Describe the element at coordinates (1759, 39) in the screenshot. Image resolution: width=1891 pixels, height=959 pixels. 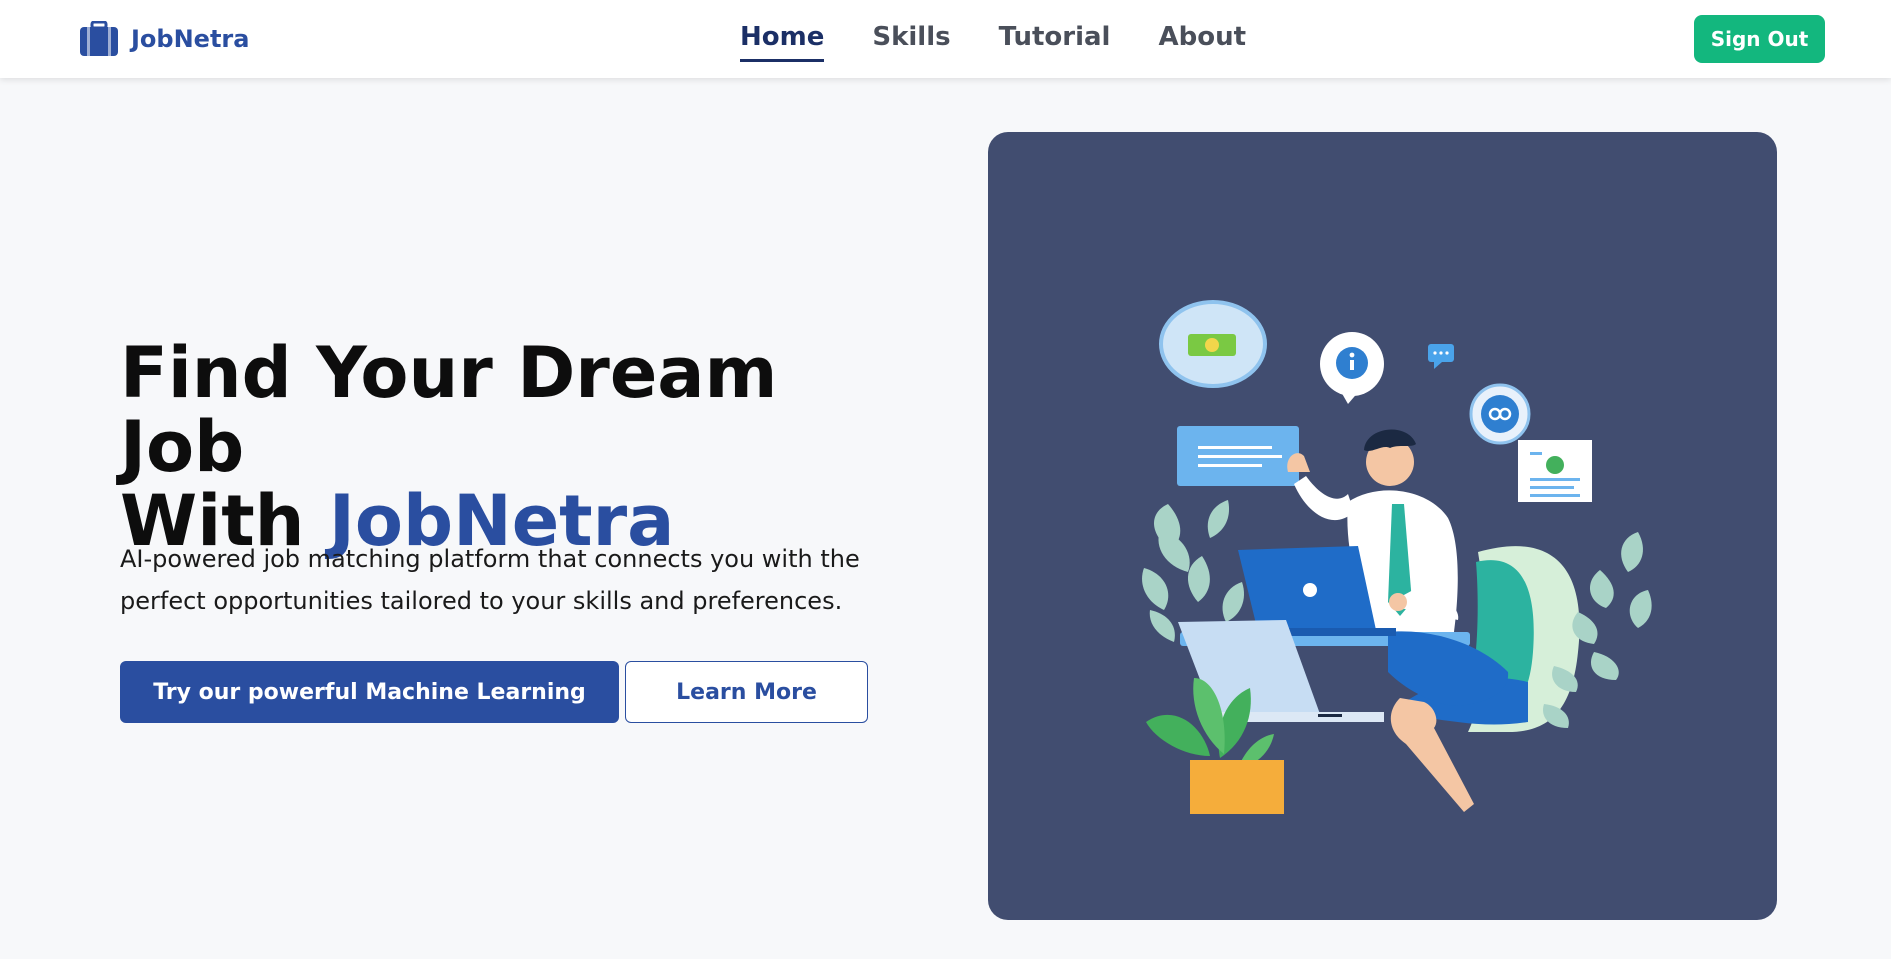
I see `sign-out-button: Sign Out` at that location.